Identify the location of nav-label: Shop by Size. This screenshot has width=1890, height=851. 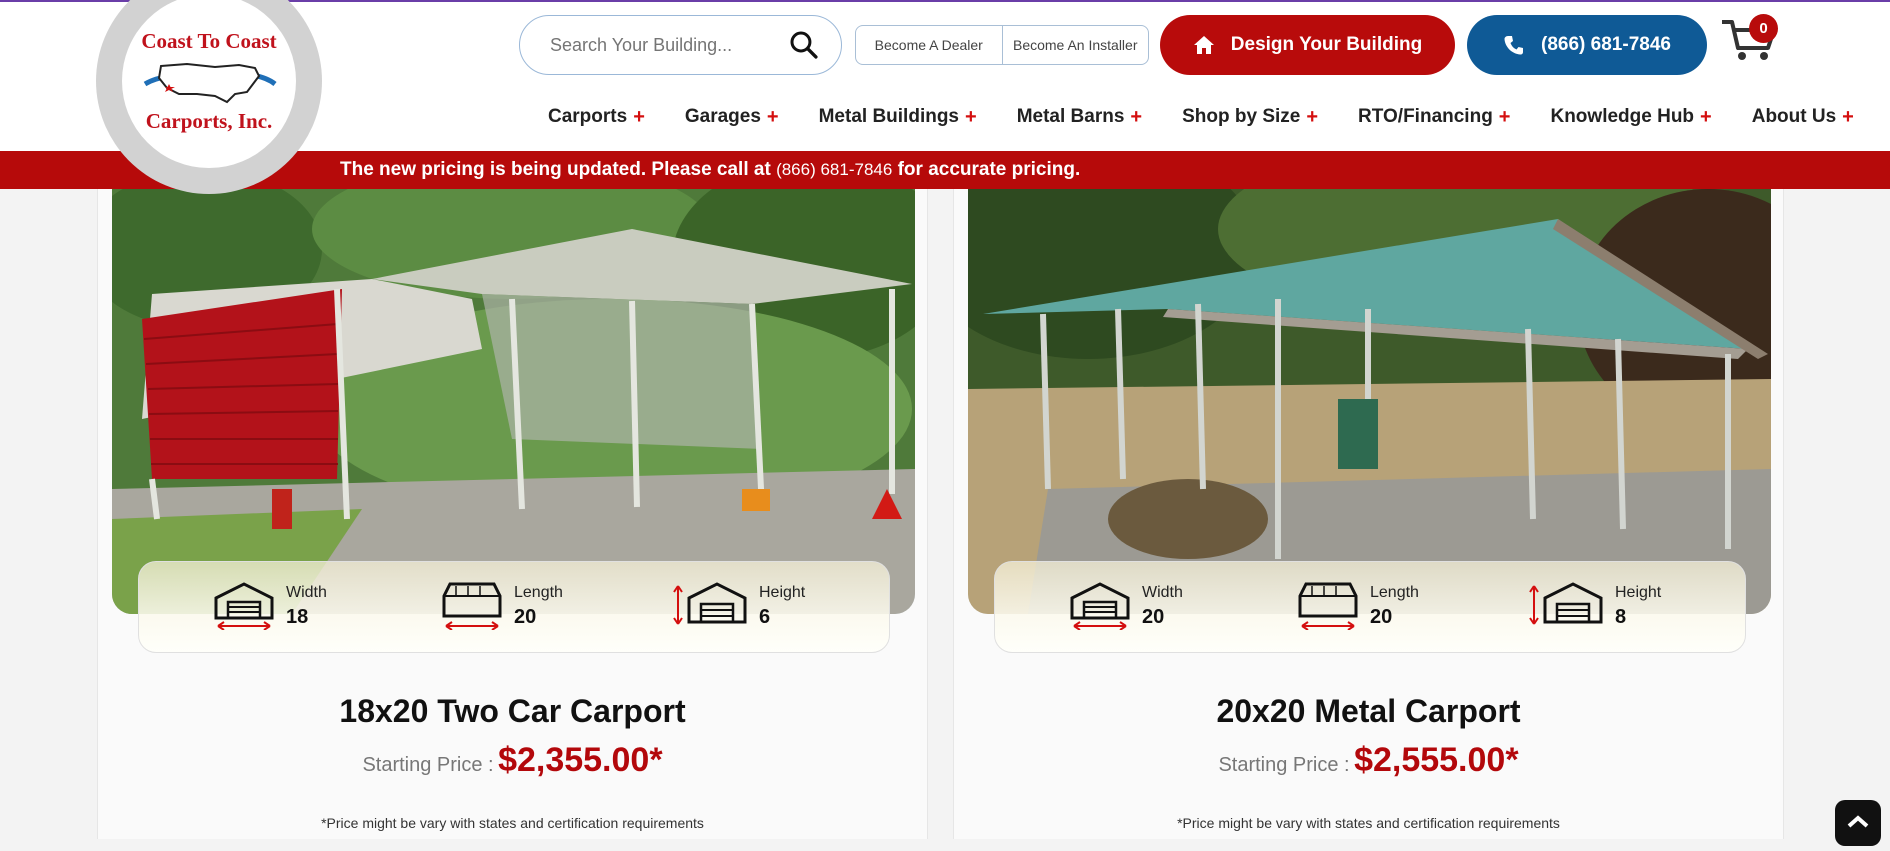
(1241, 116).